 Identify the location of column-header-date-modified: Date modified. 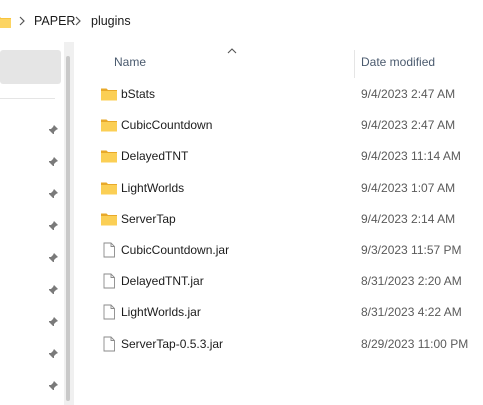
(398, 62).